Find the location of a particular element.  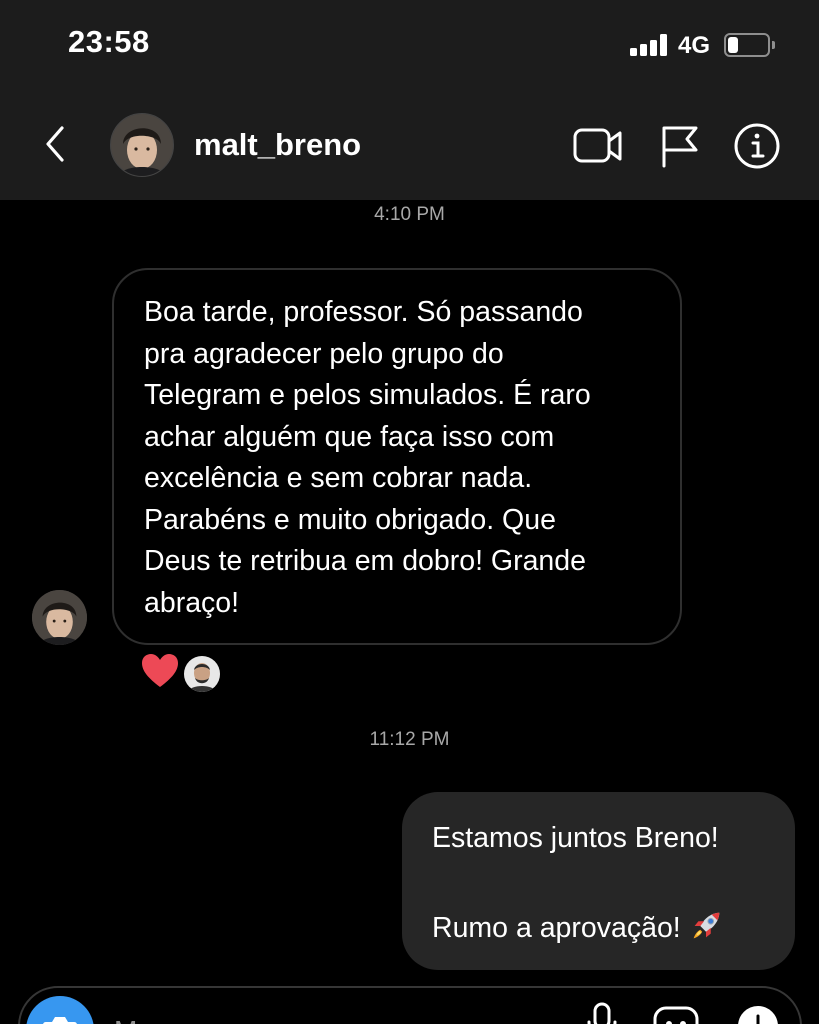

profile-avatar is located at coordinates (142, 145).